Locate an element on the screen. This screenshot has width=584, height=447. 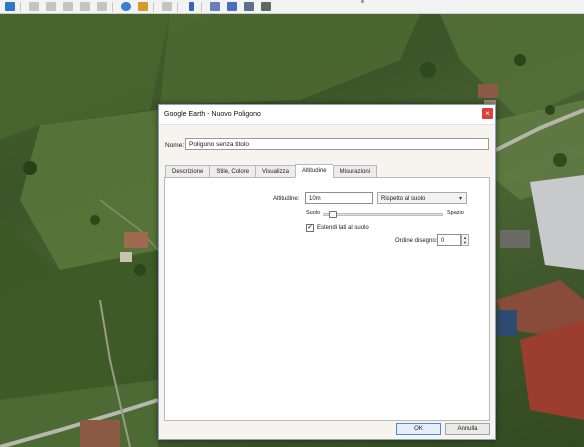
slider-track is located at coordinates (383, 214).